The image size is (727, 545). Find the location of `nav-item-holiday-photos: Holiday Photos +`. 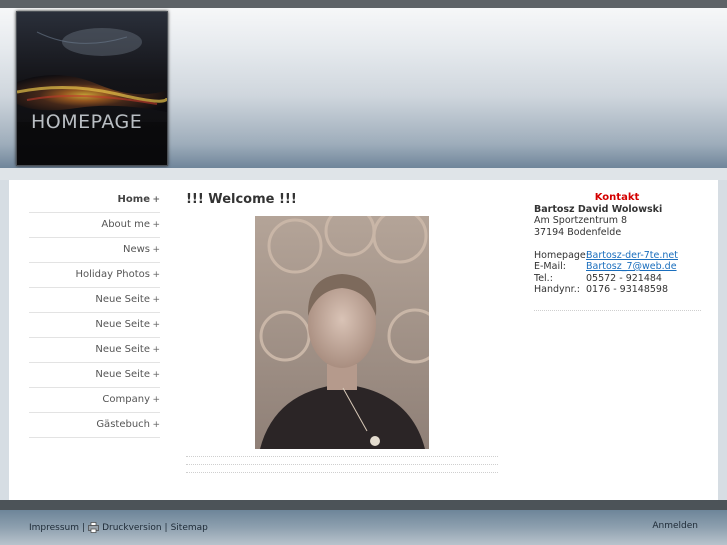

nav-item-holiday-photos: Holiday Photos + is located at coordinates (94, 275).